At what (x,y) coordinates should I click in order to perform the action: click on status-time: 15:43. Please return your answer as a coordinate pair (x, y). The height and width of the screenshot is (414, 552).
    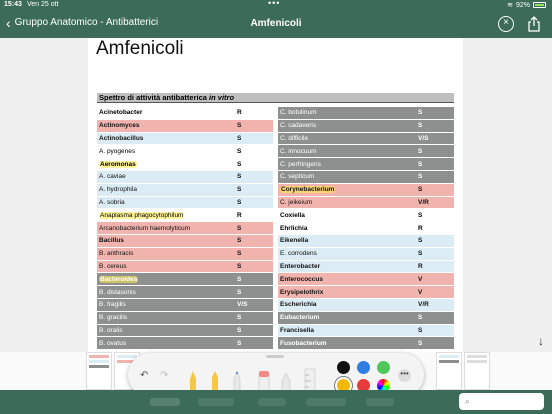
    Looking at the image, I should click on (13, 4).